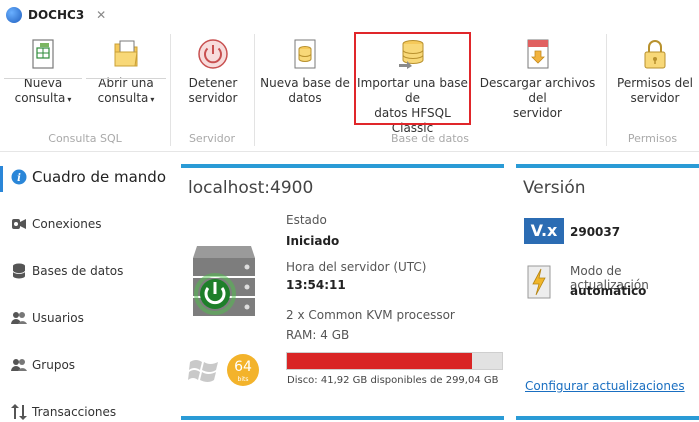 The width and height of the screenshot is (699, 422). Describe the element at coordinates (19, 318) in the screenshot. I see `users-icon` at that location.